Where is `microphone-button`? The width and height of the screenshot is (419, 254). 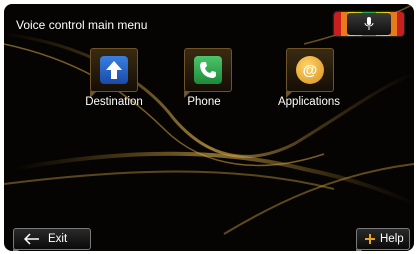
microphone-button is located at coordinates (369, 24).